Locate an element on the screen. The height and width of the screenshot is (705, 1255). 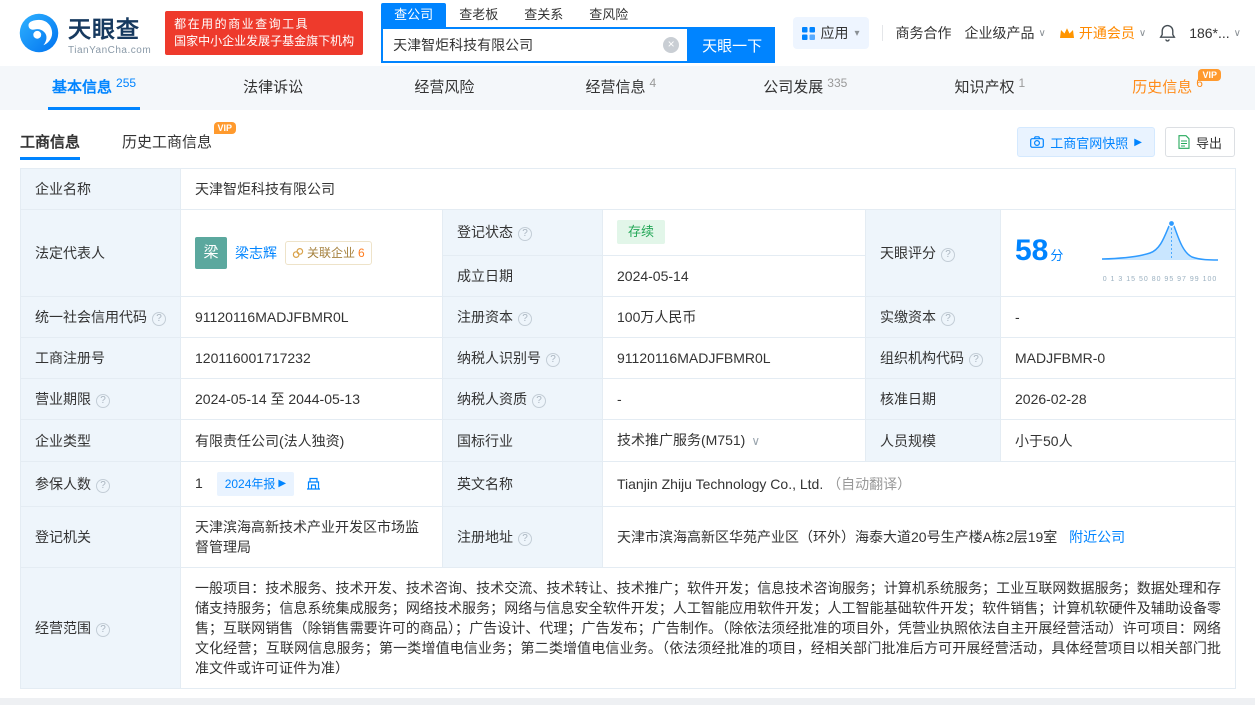
value-industry: 技术推广服务(M751) ∨ is located at coordinates (734, 440).